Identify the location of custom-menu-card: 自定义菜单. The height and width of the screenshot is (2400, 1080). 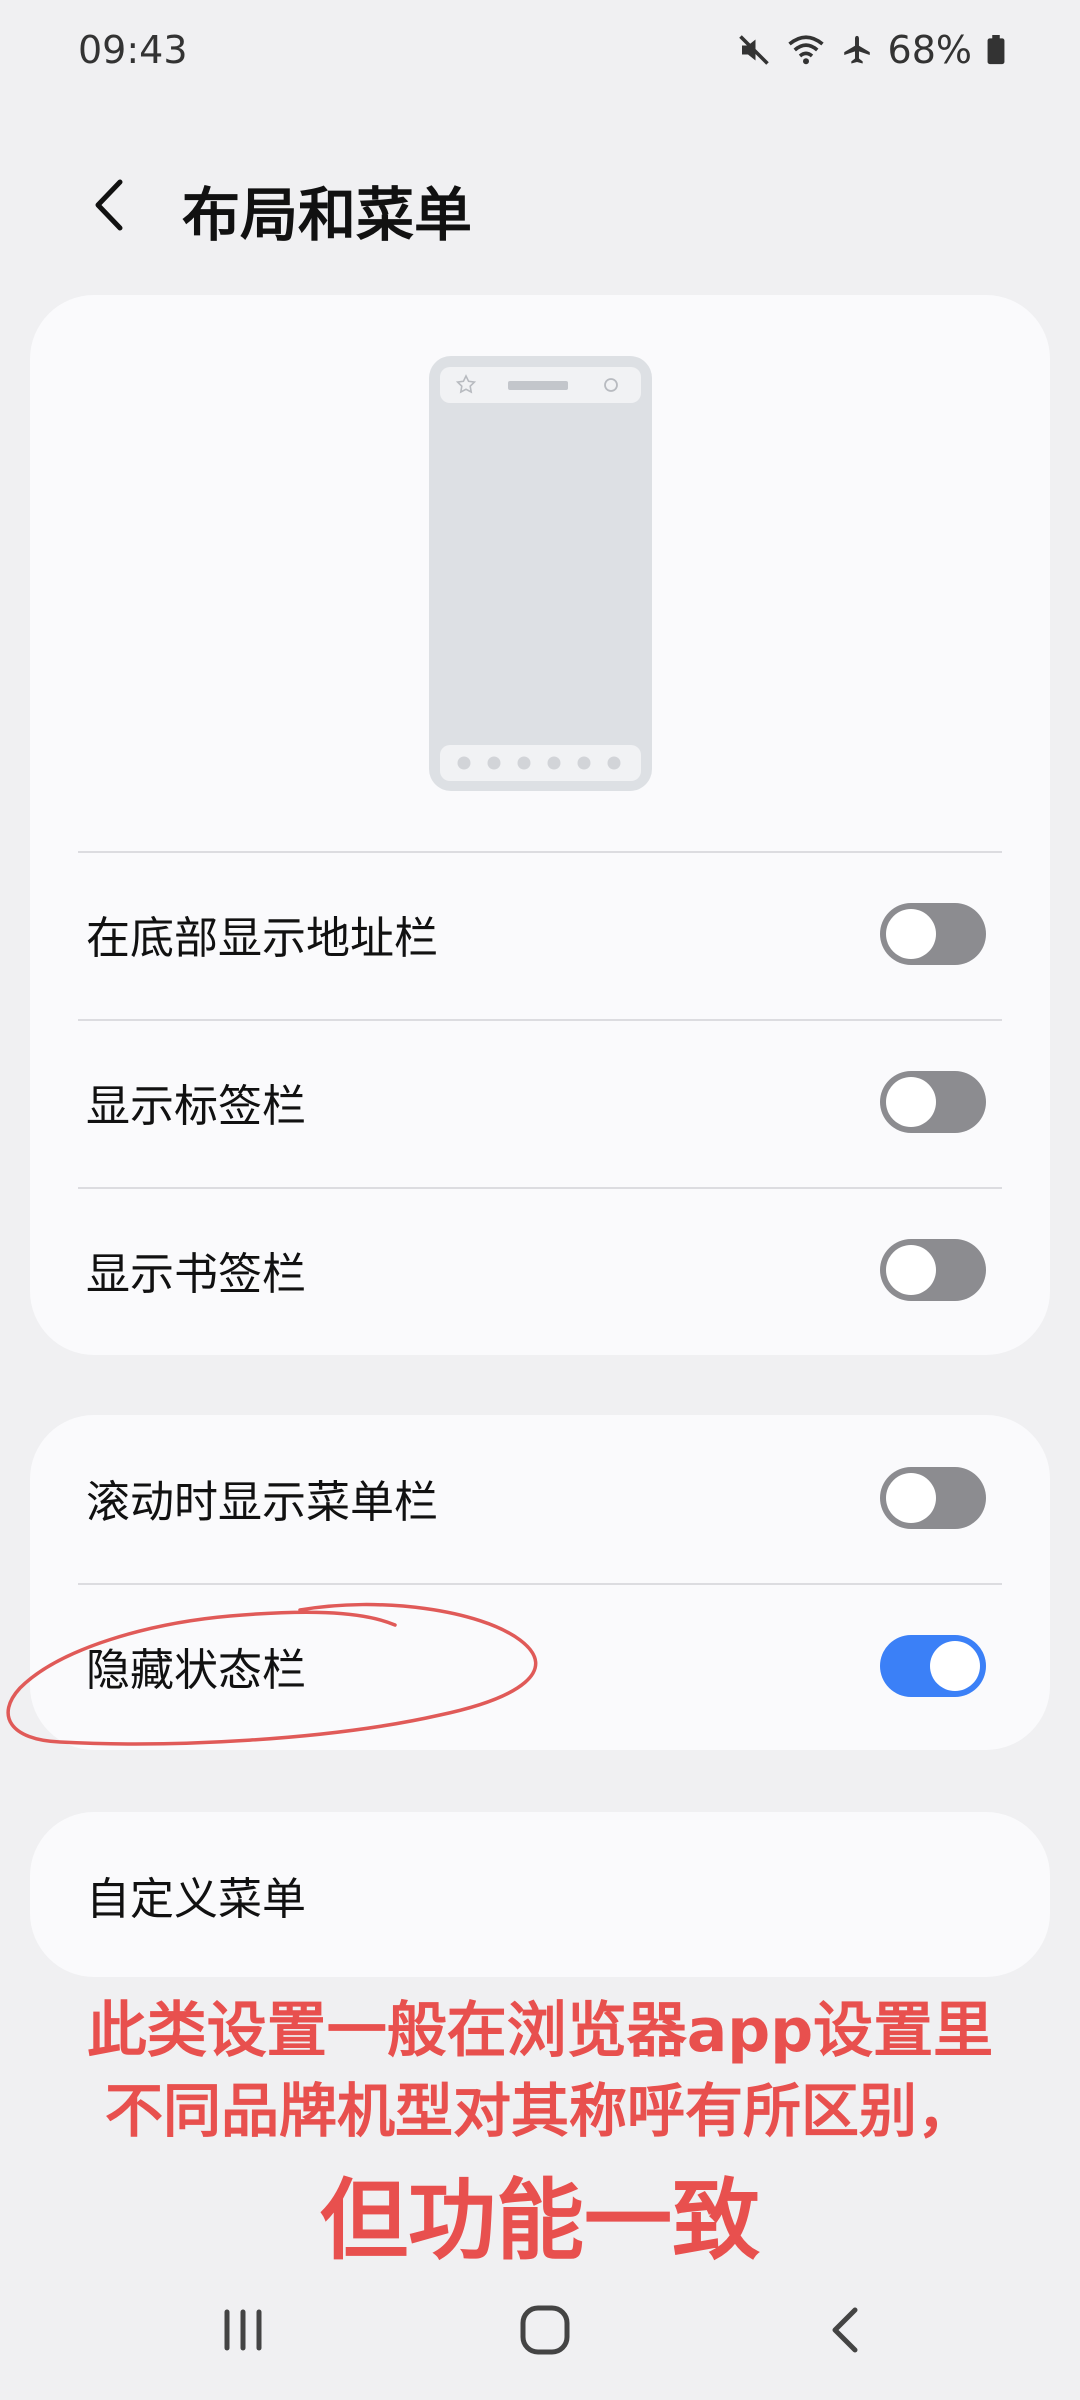
(540, 1894).